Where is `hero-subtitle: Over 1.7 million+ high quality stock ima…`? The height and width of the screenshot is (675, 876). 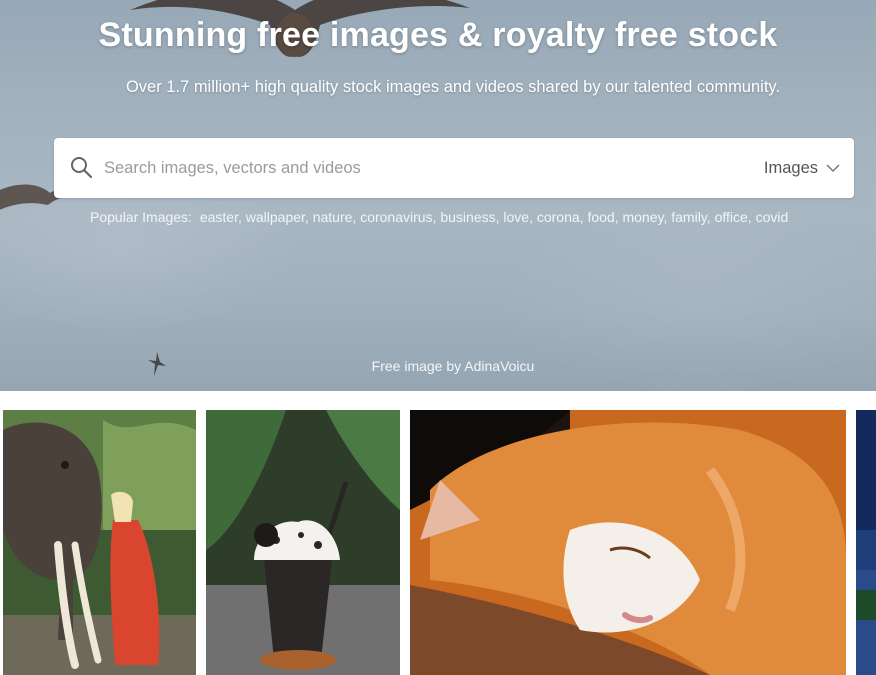
hero-subtitle: Over 1.7 million+ high quality stock ima… is located at coordinates (453, 87).